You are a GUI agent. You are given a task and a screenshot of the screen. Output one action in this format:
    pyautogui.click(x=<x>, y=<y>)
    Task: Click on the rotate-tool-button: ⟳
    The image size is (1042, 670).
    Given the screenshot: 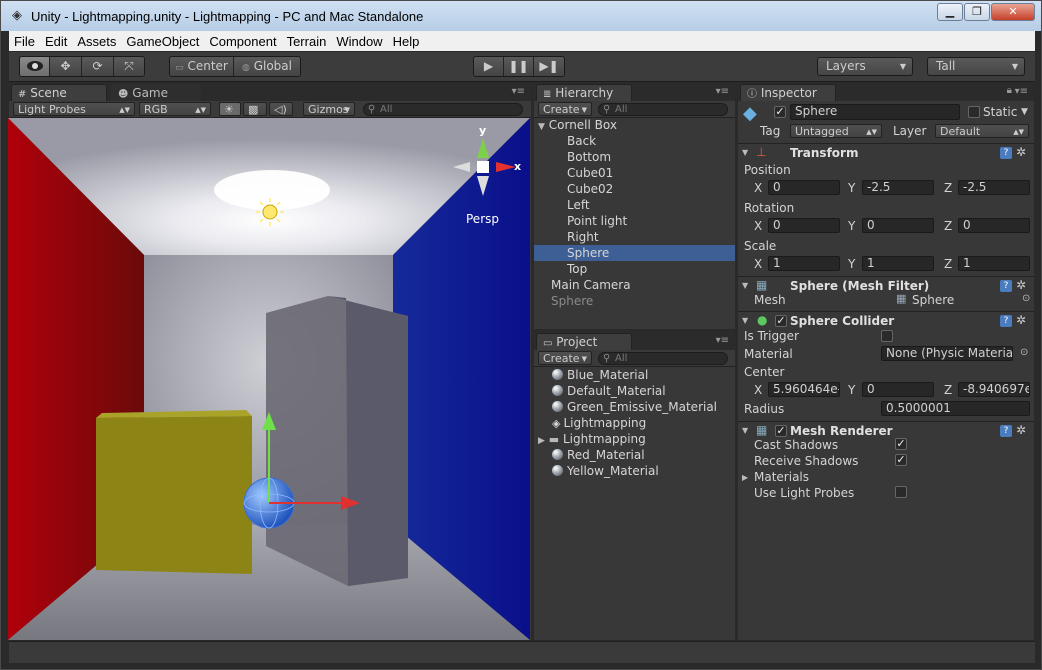 What is the action you would take?
    pyautogui.click(x=98, y=66)
    